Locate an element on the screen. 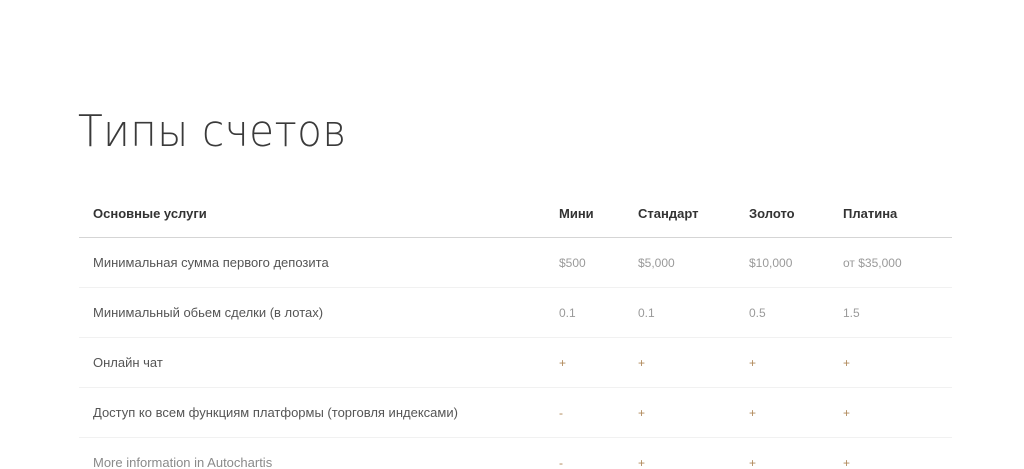  header-gold: Золото is located at coordinates (796, 213).